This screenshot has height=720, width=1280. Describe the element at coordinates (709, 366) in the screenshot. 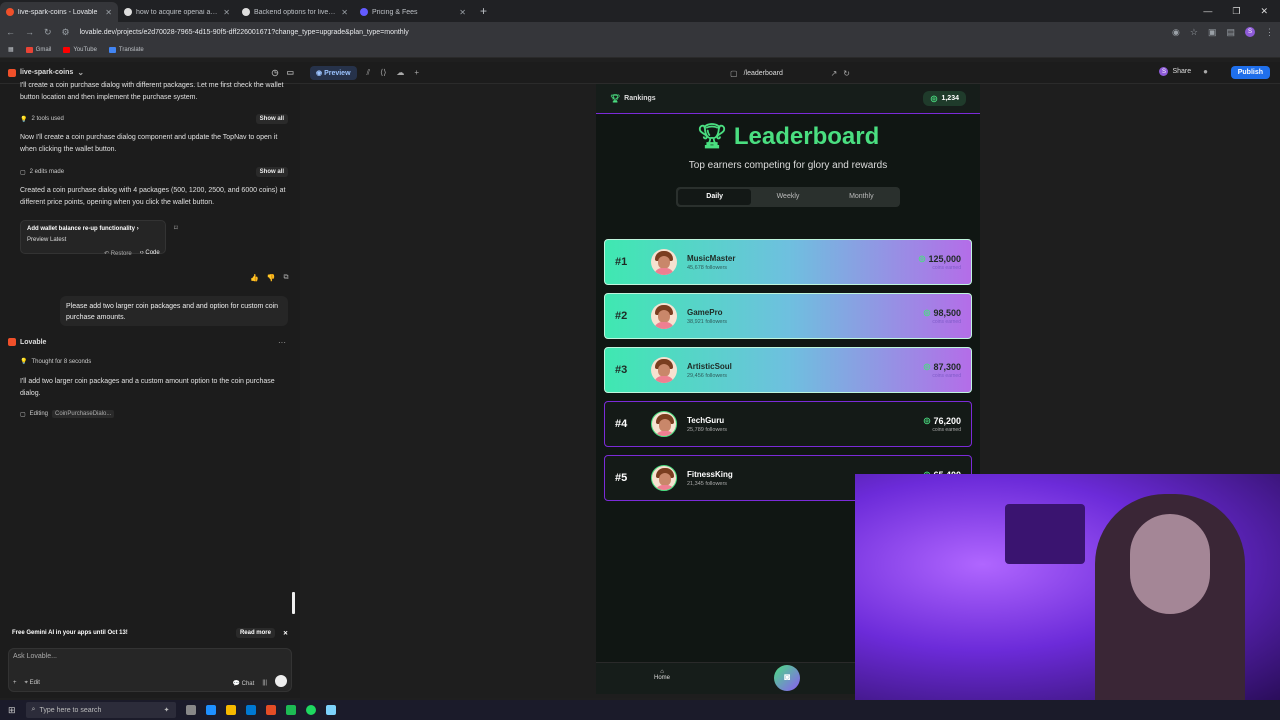

I see `leader-name: ArtisticSoul` at that location.